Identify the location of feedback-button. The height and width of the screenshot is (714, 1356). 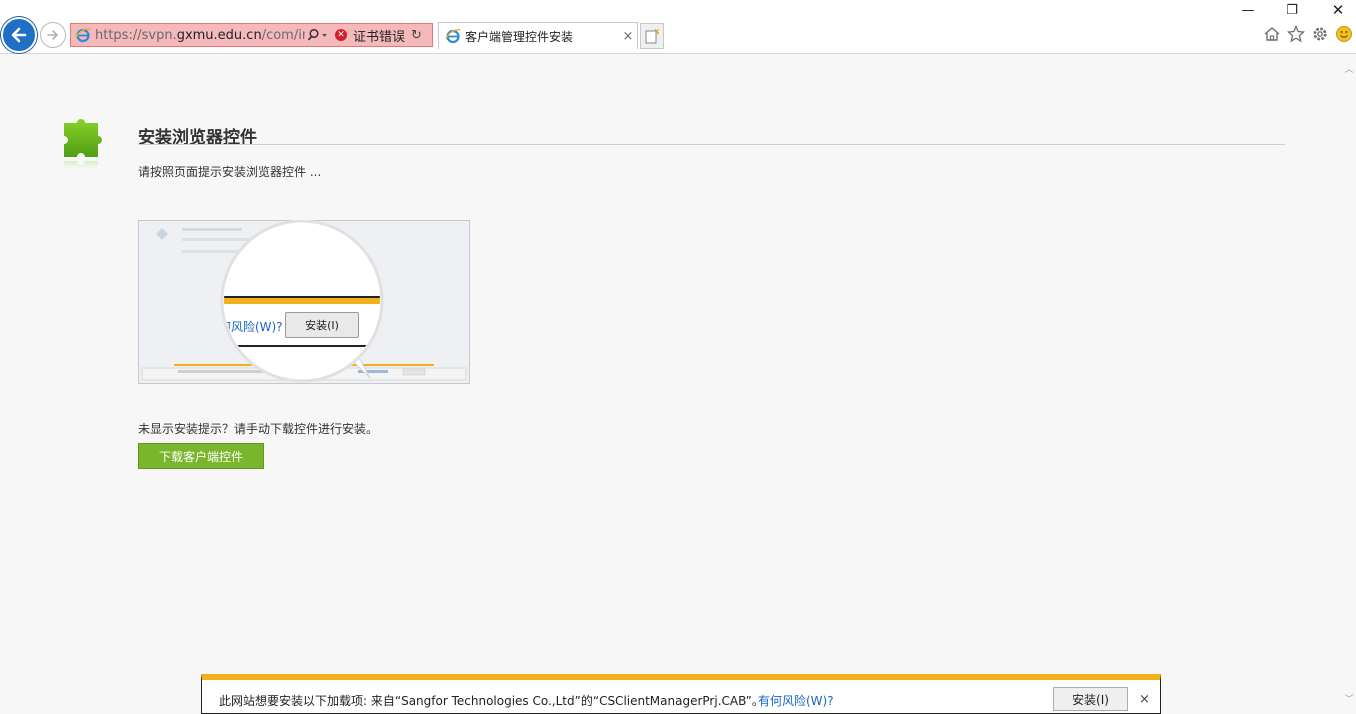
(1344, 34).